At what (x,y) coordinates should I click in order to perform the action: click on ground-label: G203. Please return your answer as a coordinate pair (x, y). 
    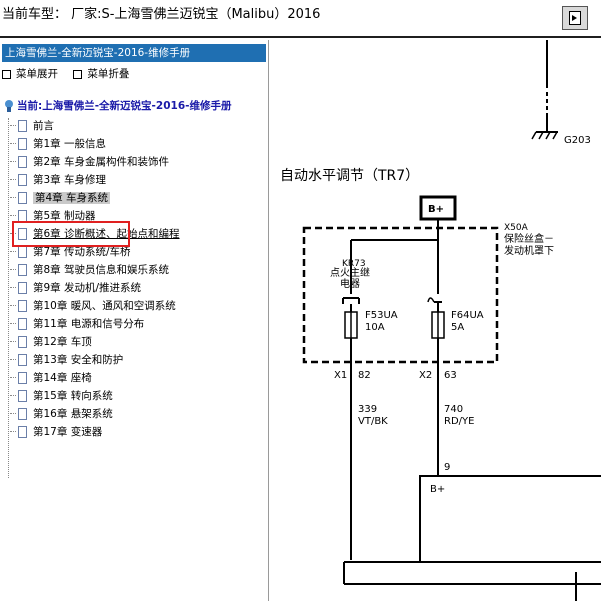
    Looking at the image, I should click on (577, 140).